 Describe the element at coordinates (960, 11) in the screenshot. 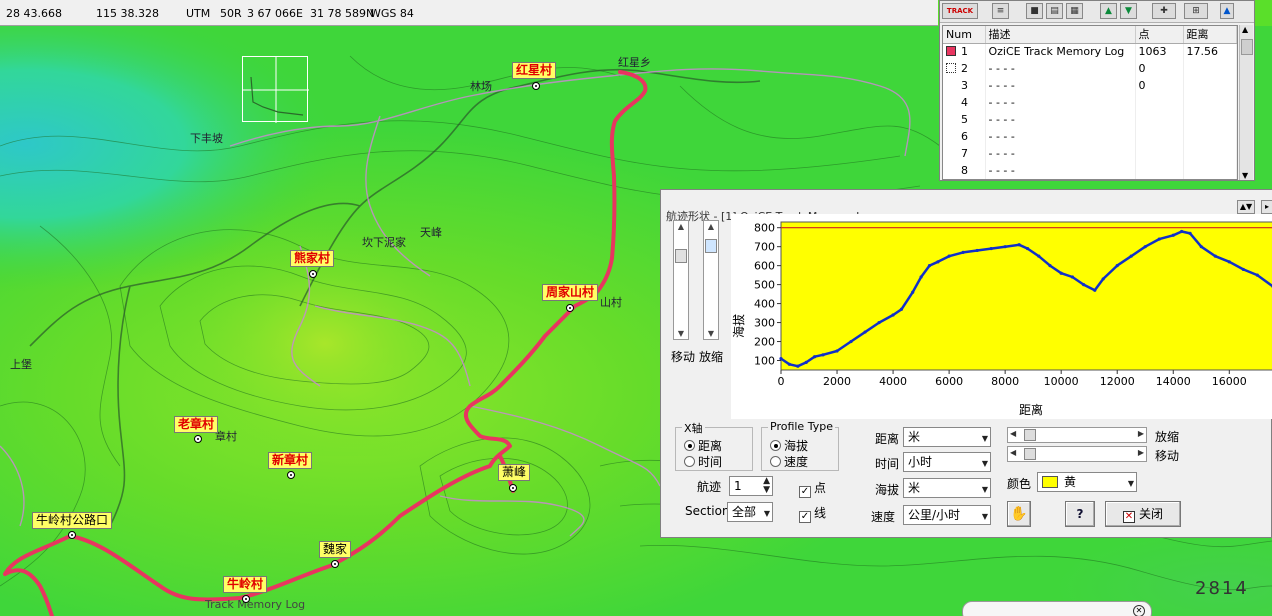

I see `track-mode-button: TRACK` at that location.